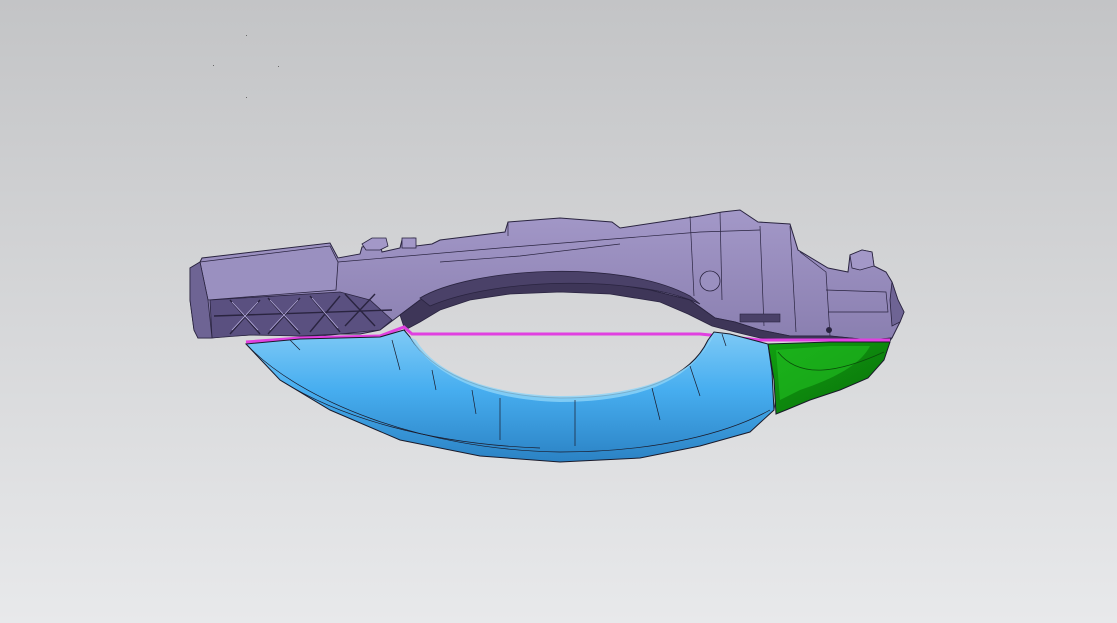  What do you see at coordinates (409, 243) in the screenshot?
I see `housing-top-tab` at bounding box center [409, 243].